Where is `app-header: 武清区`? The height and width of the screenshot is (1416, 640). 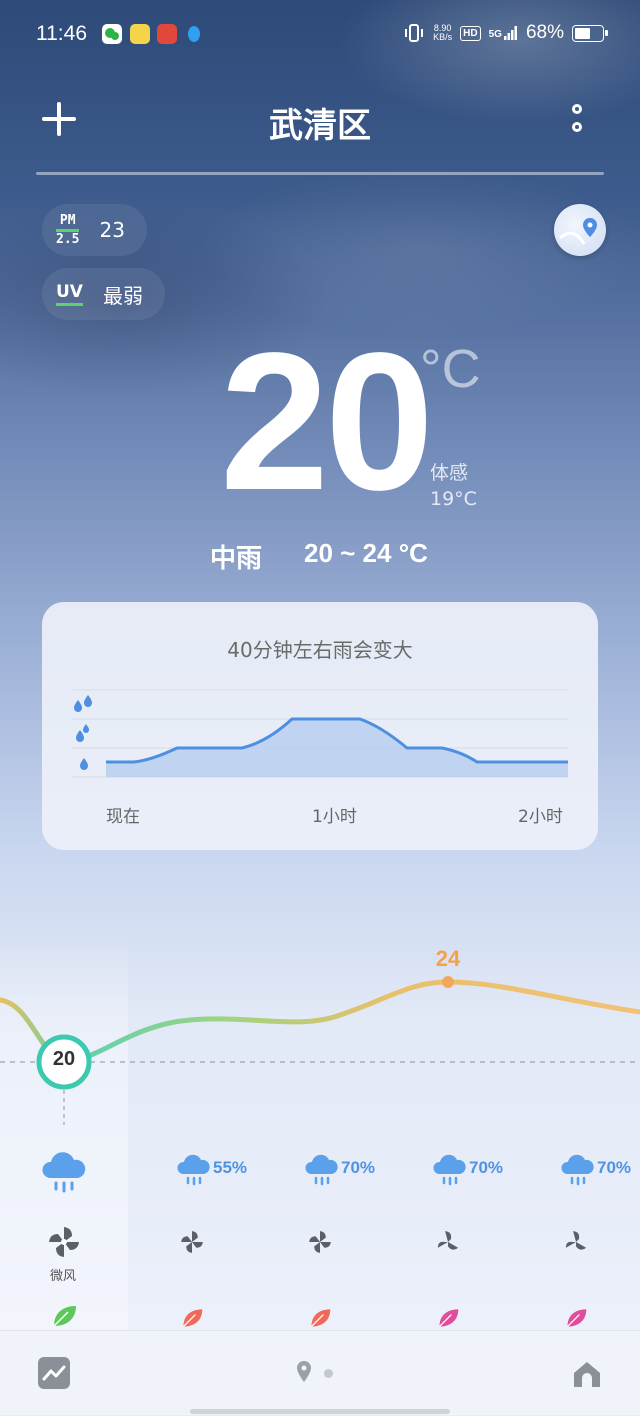
app-header: 武清区 is located at coordinates (320, 120).